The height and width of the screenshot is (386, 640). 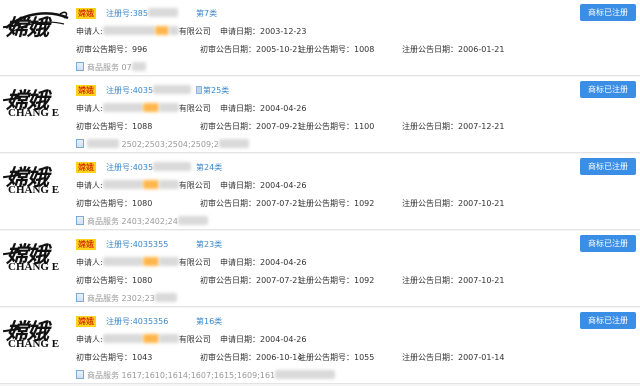 I want to click on class-label: 第16类, so click(x=209, y=321).